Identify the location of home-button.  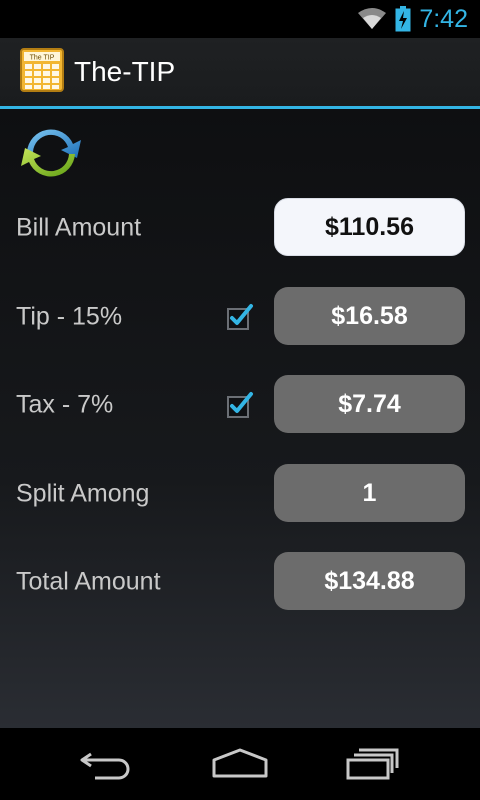
(240, 764).